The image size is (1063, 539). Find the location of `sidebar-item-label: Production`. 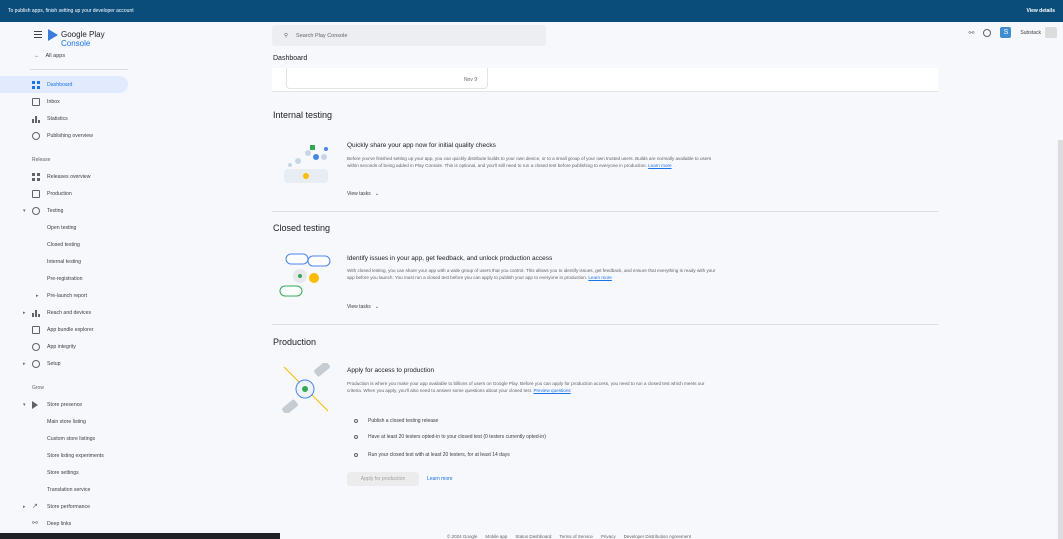

sidebar-item-label: Production is located at coordinates (59, 193).